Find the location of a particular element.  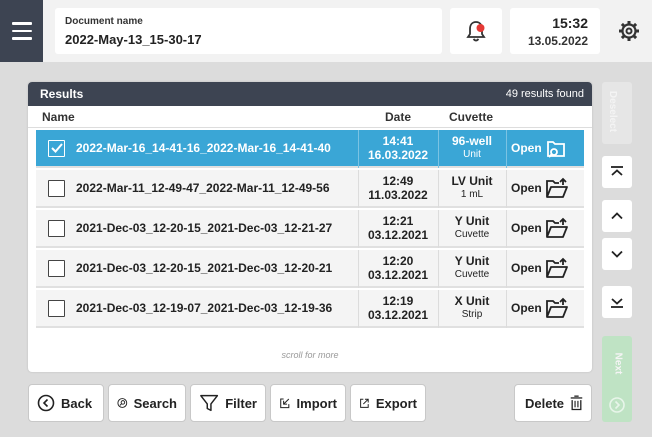

scroll-to-top-button is located at coordinates (617, 172).